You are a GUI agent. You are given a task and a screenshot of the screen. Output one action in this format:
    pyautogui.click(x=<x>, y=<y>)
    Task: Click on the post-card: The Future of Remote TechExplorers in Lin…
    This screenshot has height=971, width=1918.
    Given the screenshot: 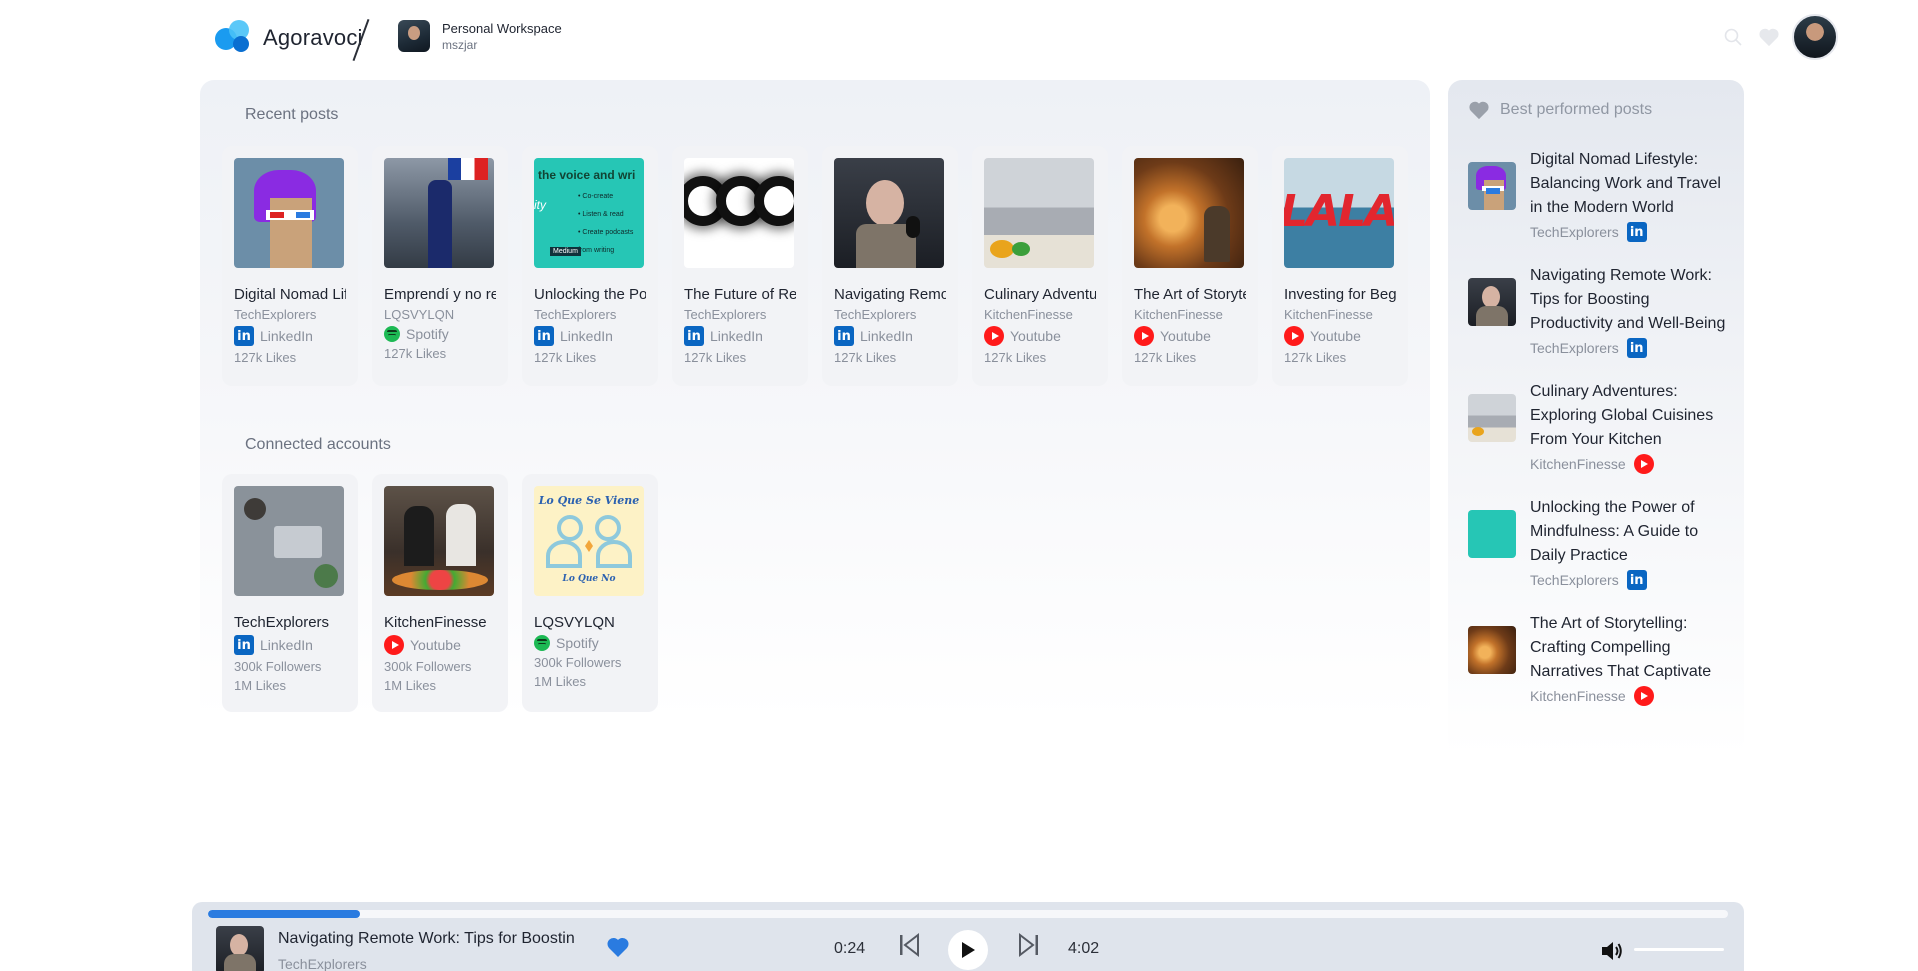 What is the action you would take?
    pyautogui.click(x=740, y=266)
    